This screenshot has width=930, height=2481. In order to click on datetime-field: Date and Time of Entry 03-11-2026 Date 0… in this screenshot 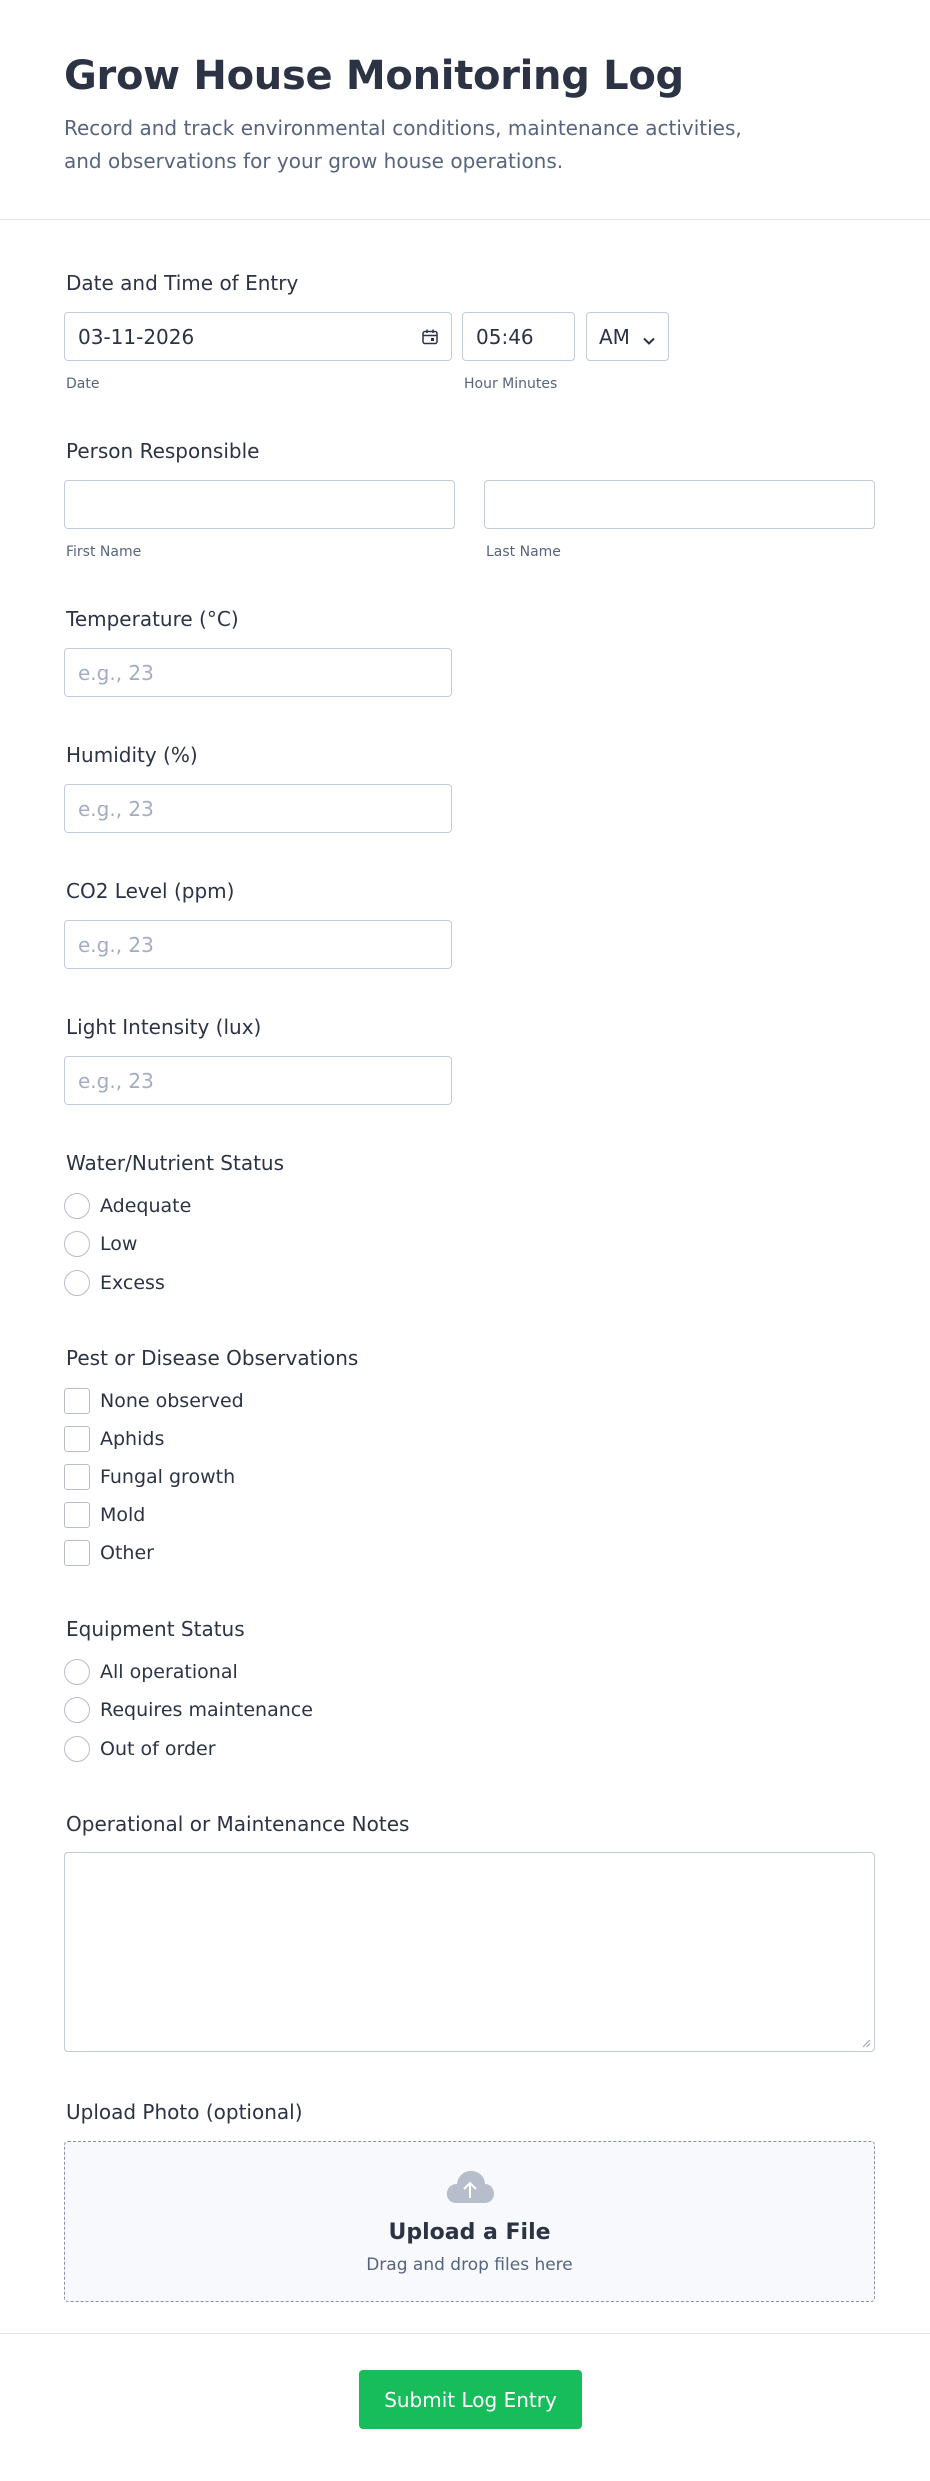, I will do `click(474, 335)`.